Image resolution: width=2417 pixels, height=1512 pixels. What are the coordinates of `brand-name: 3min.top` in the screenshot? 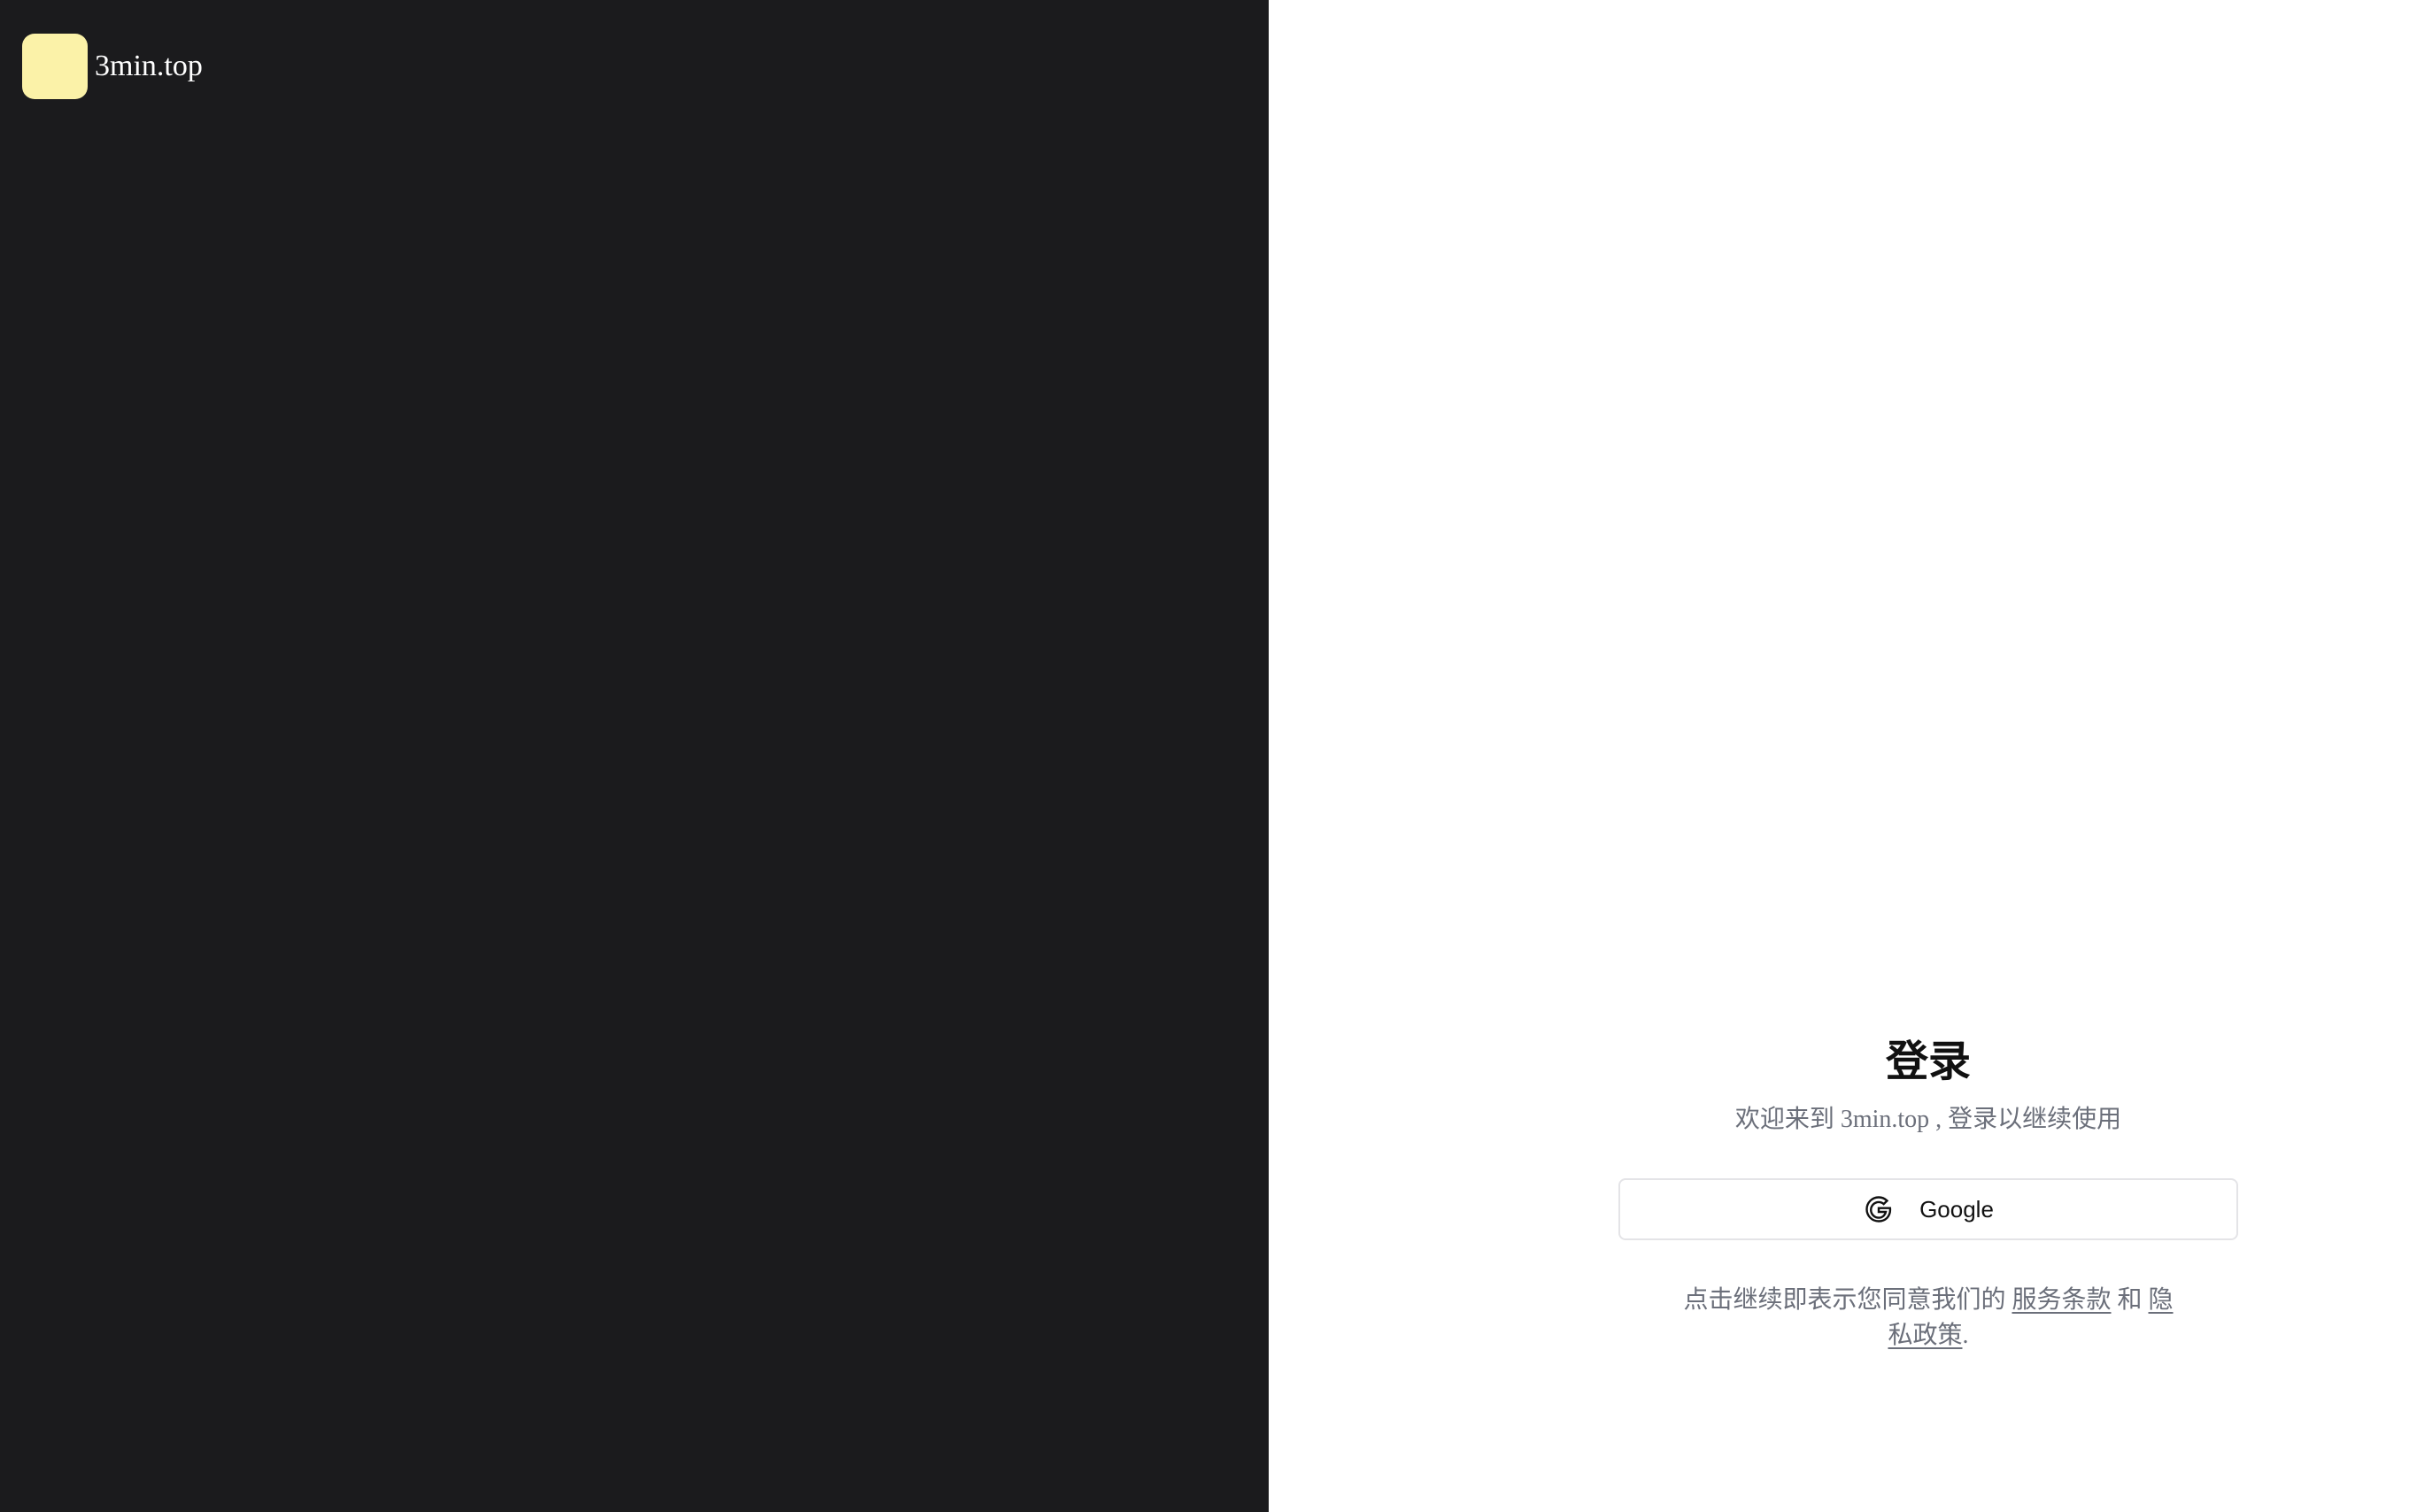 It's located at (149, 66).